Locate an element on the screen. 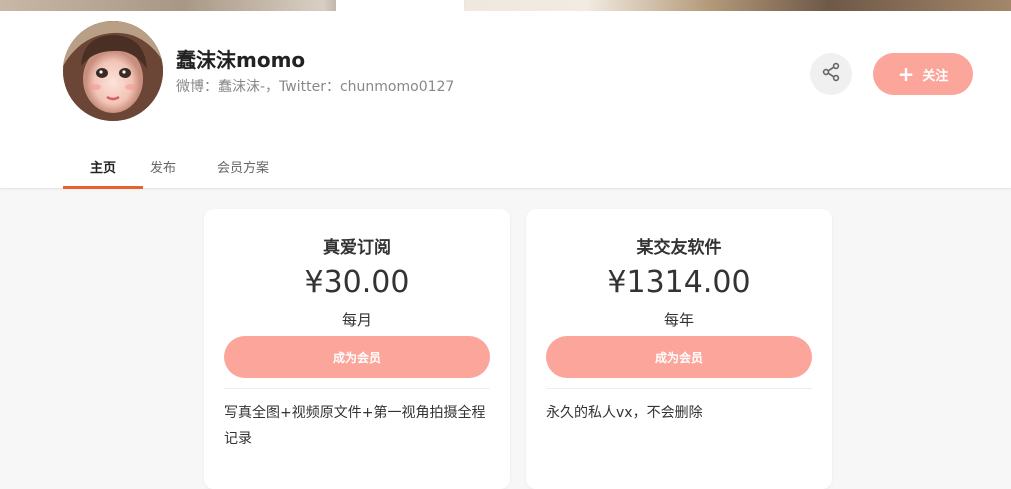 This screenshot has height=489, width=1011. profile-tabs: 主页 发布 会员方案 is located at coordinates (173, 169).